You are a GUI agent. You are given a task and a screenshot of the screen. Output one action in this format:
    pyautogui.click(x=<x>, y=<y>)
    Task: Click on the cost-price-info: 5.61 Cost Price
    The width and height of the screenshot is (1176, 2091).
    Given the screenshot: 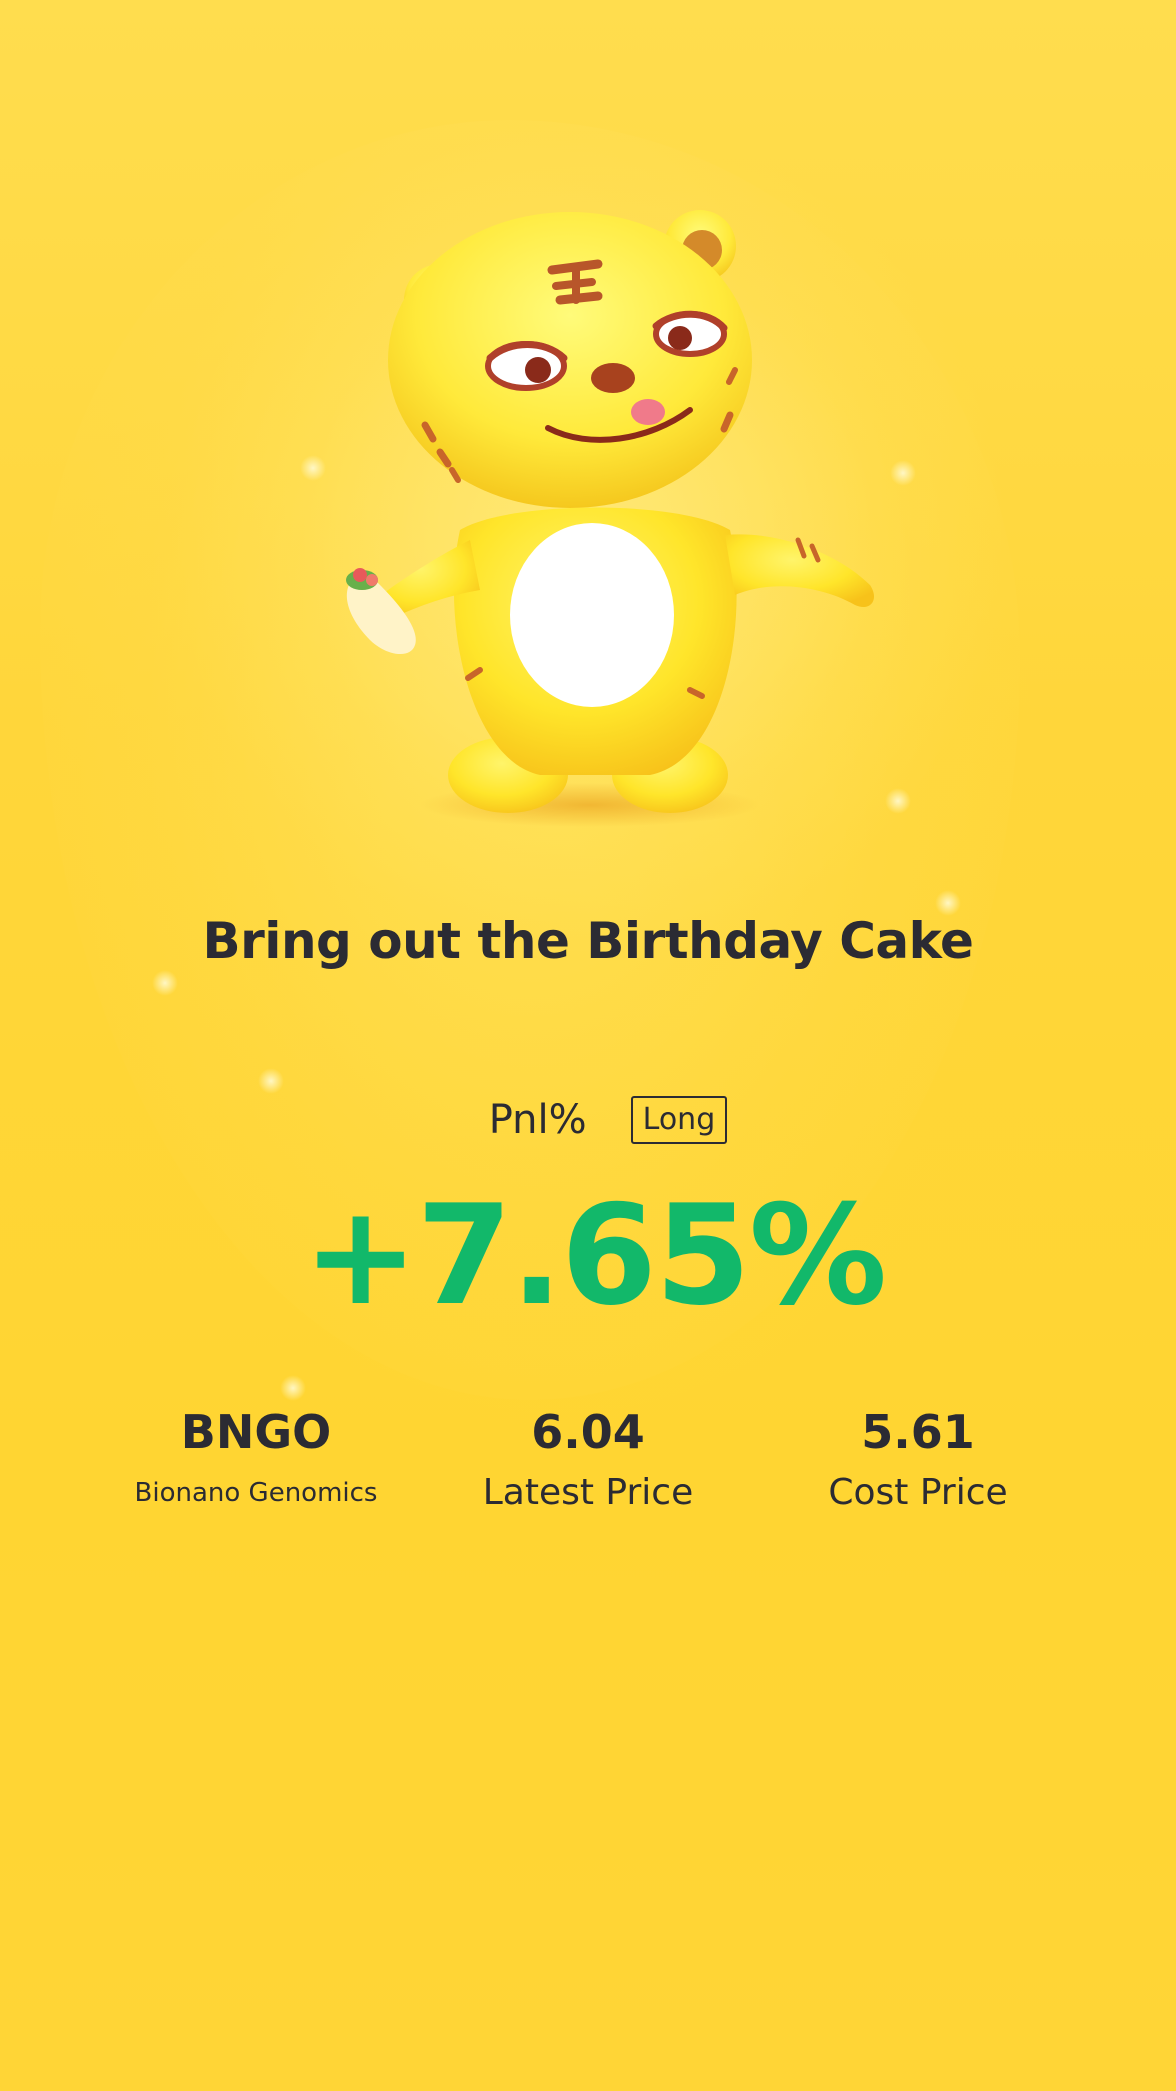 What is the action you would take?
    pyautogui.click(x=918, y=1456)
    